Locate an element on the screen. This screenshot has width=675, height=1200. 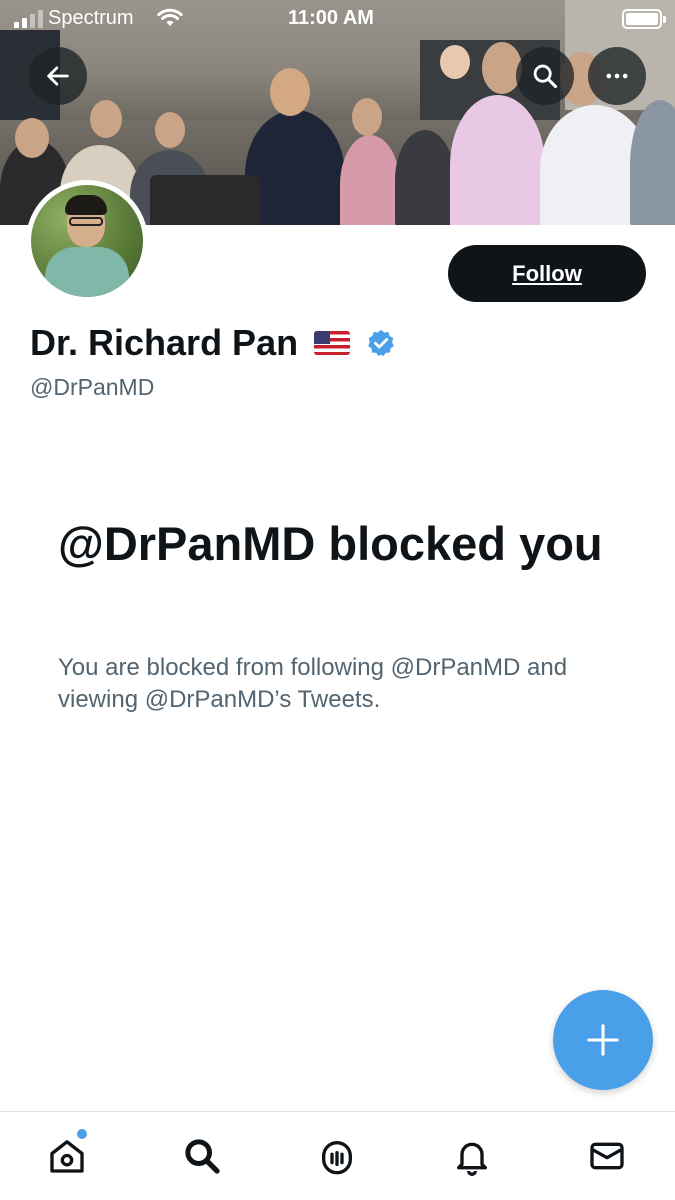
profile-handle: @DrPanMD is located at coordinates (92, 387).